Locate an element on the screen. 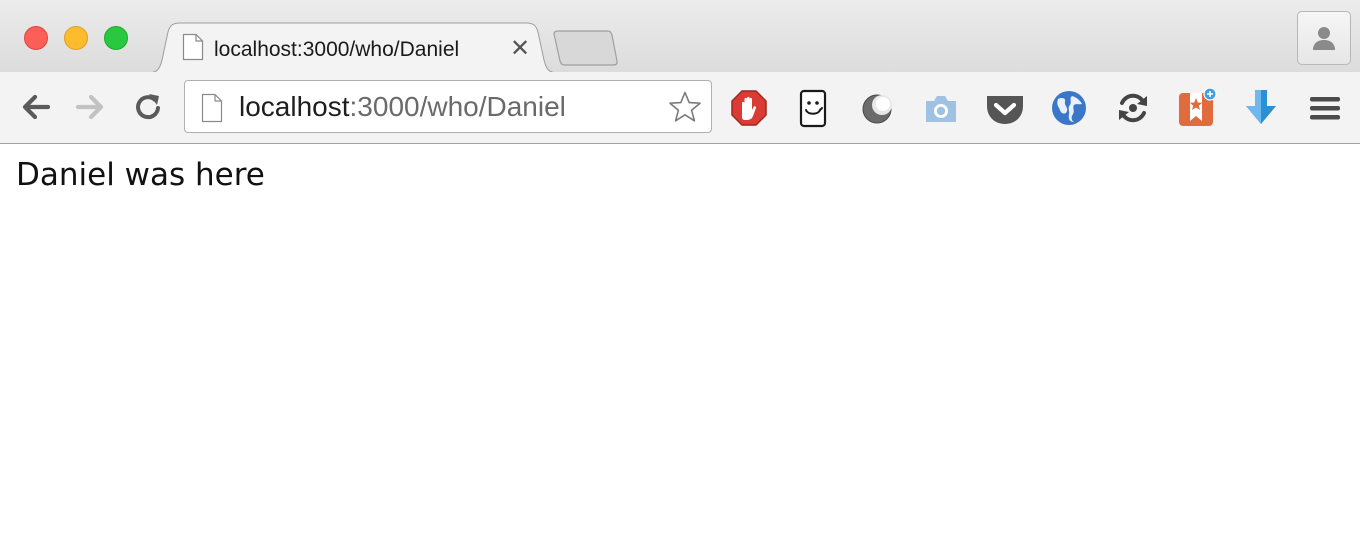 The height and width of the screenshot is (544, 1360). reload-icon is located at coordinates (148, 107).